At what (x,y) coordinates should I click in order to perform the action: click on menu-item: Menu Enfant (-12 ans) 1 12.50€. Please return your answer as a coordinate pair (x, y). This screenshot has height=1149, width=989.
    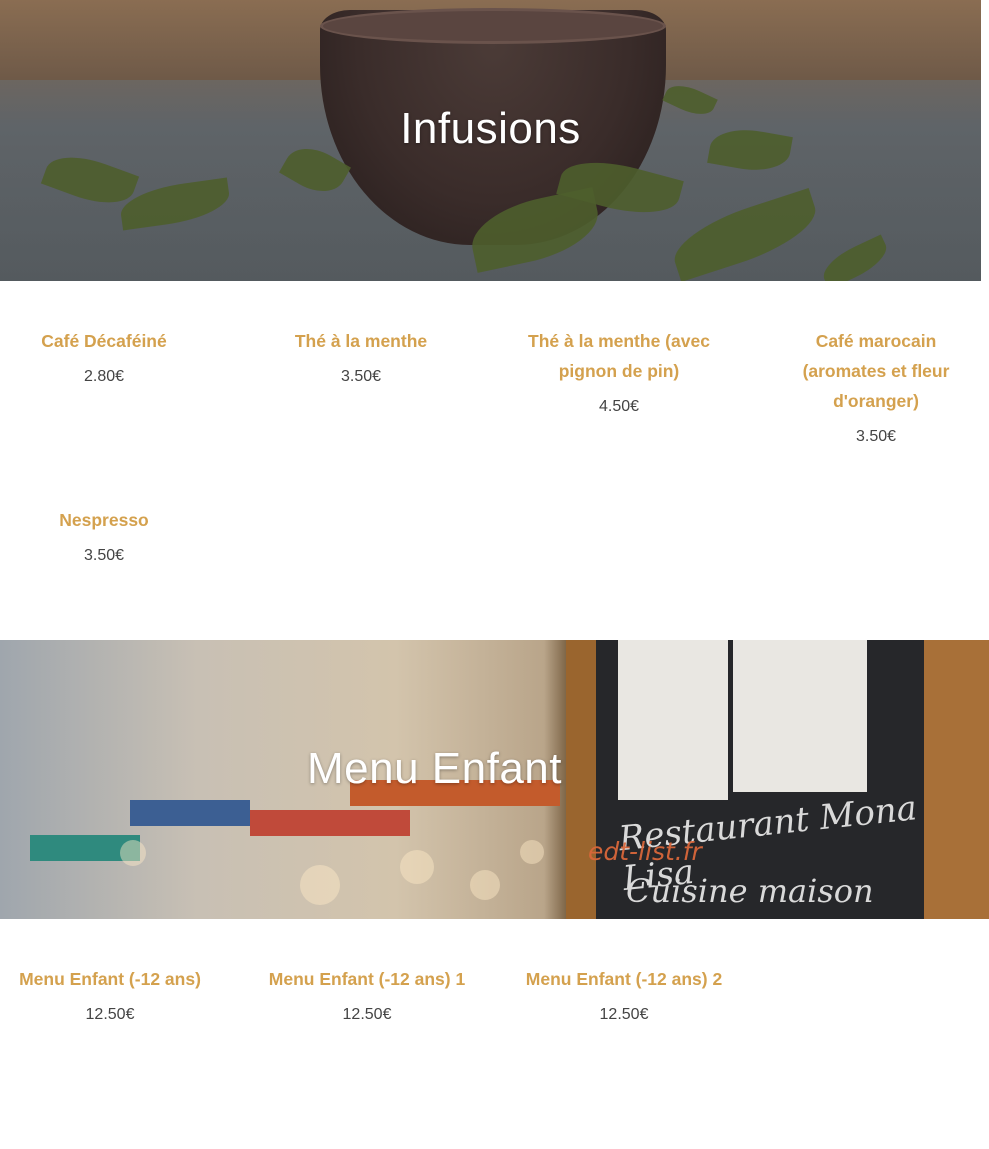
    Looking at the image, I should click on (367, 994).